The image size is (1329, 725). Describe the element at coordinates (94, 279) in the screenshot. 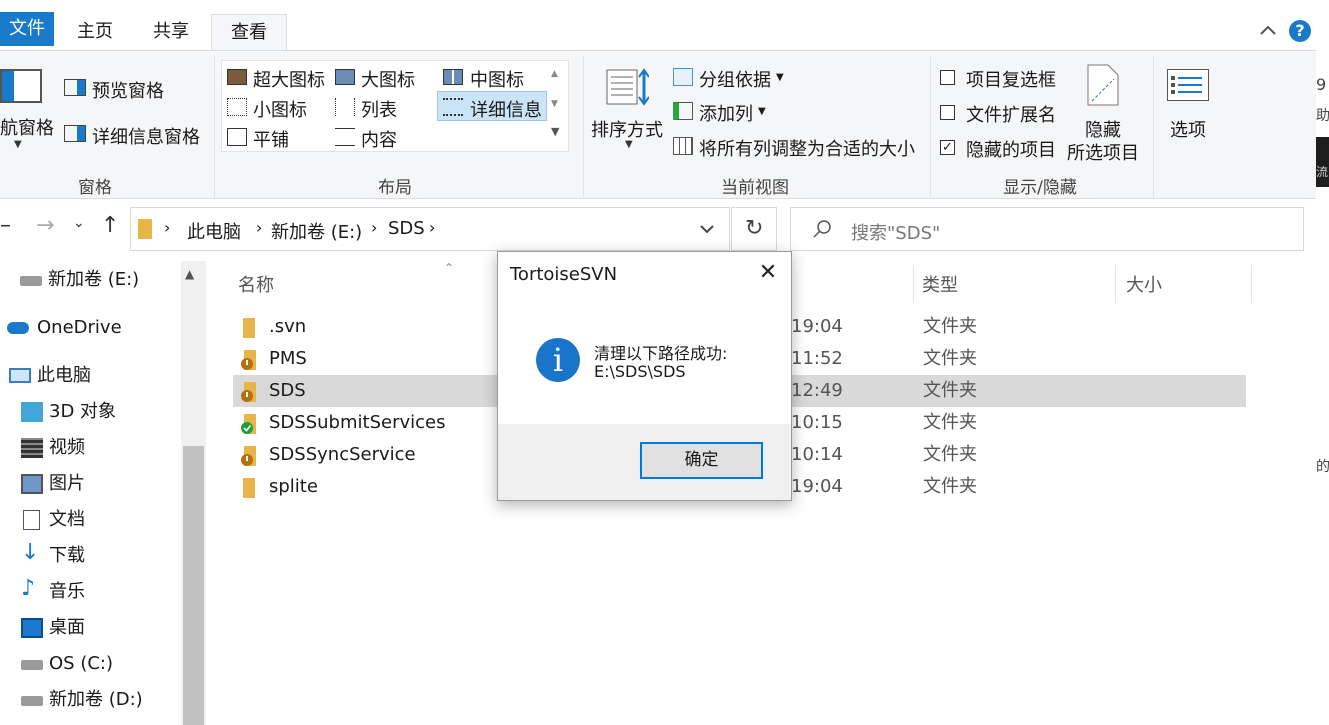

I see `nav-item-label: 新加卷 (E:)` at that location.